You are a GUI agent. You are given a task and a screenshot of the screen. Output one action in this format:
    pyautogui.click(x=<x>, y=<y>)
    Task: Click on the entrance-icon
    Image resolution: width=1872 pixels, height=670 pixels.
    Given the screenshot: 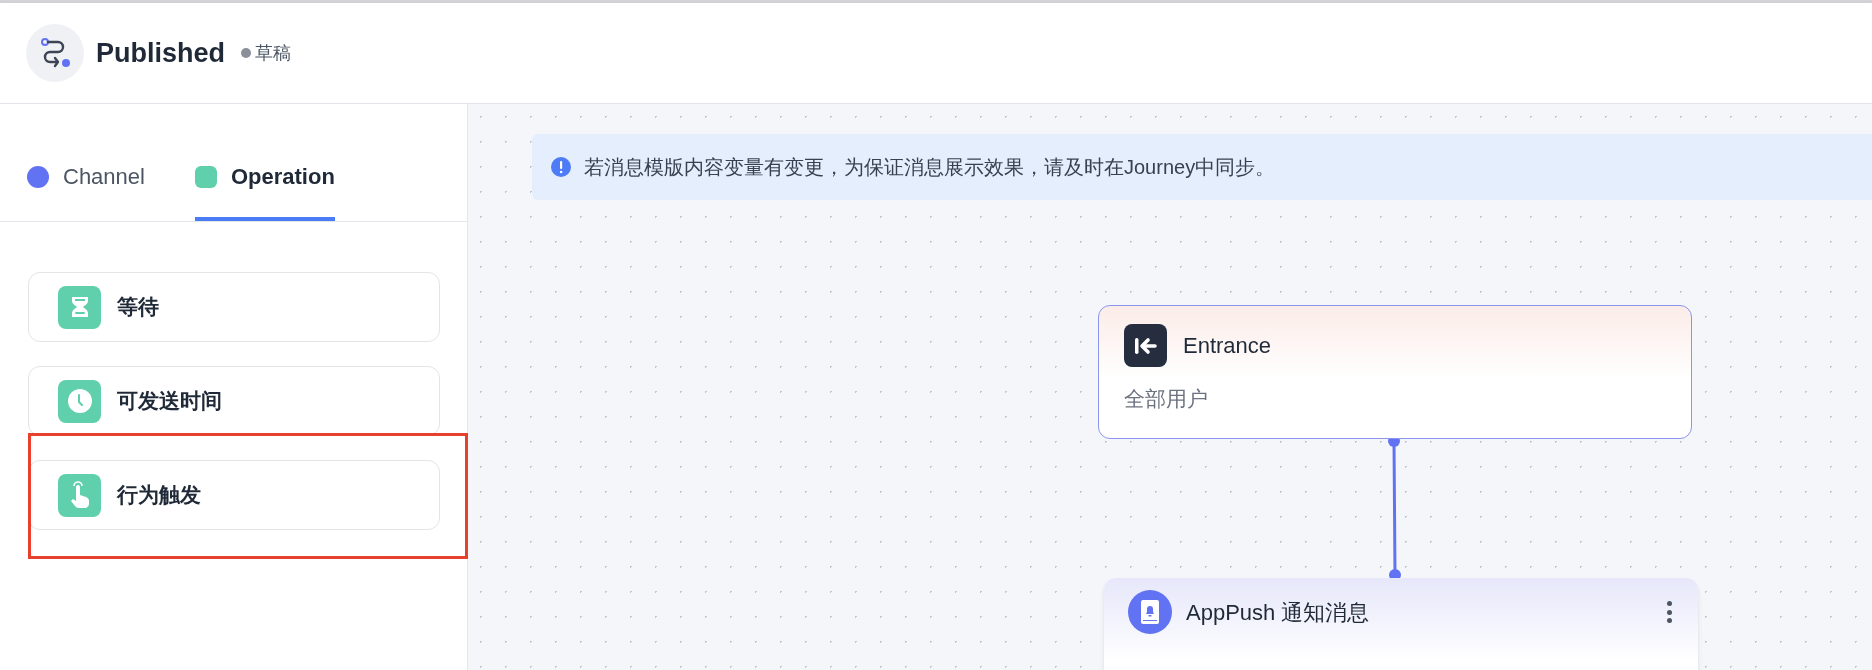 What is the action you would take?
    pyautogui.click(x=1145, y=345)
    